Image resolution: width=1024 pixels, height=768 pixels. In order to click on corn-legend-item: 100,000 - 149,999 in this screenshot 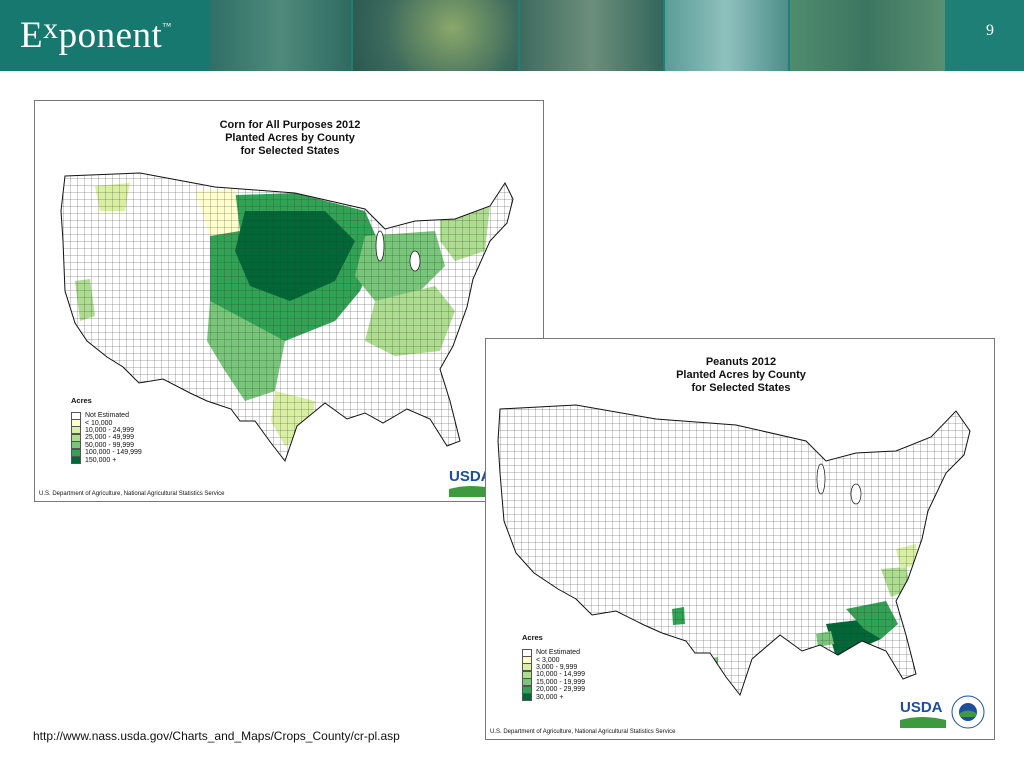, I will do `click(106, 452)`.